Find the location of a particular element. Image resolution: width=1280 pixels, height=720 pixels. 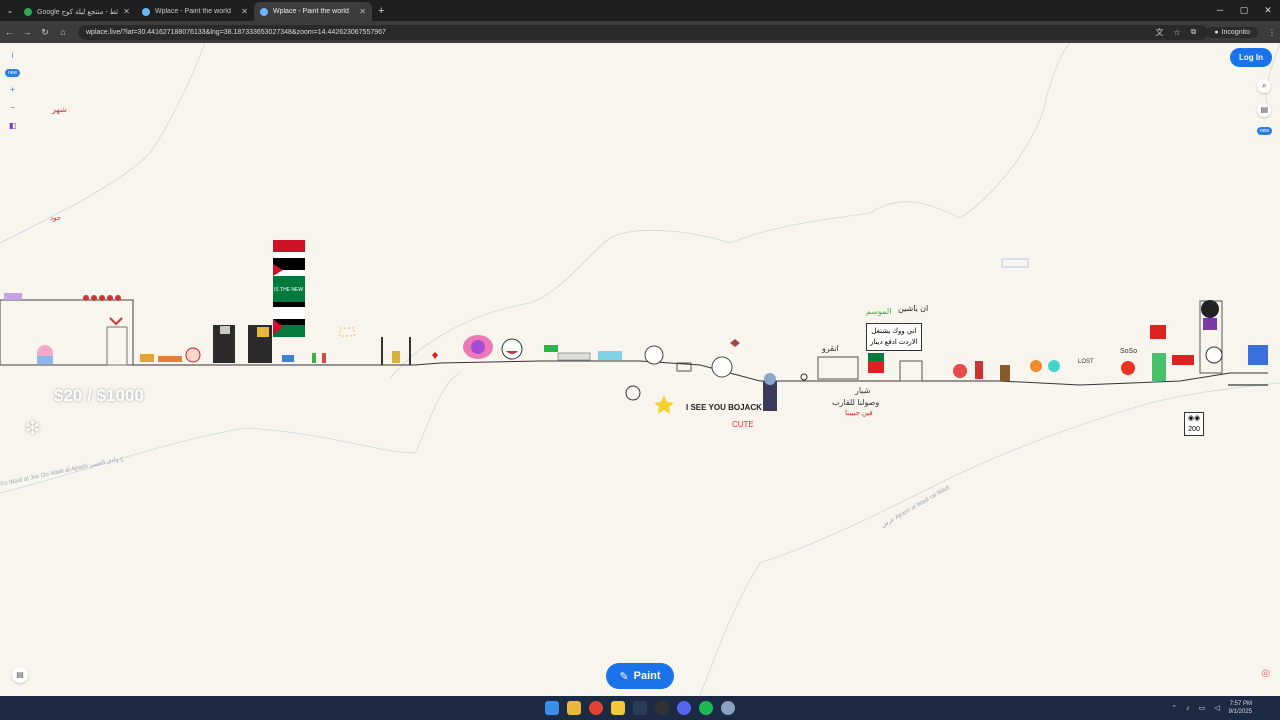

price-overlay: $20 / $1000 is located at coordinates (99, 395).